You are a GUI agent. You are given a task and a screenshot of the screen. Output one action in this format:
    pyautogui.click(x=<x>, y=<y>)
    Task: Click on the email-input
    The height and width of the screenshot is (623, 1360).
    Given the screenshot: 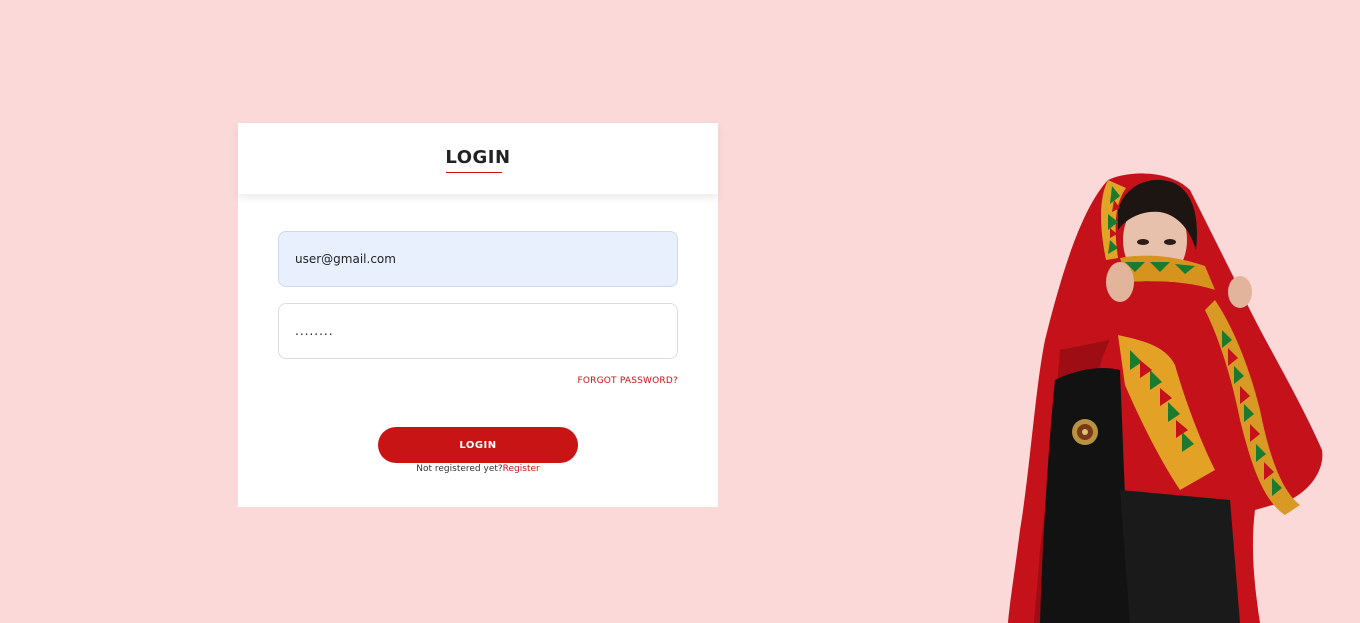 What is the action you would take?
    pyautogui.click(x=478, y=259)
    